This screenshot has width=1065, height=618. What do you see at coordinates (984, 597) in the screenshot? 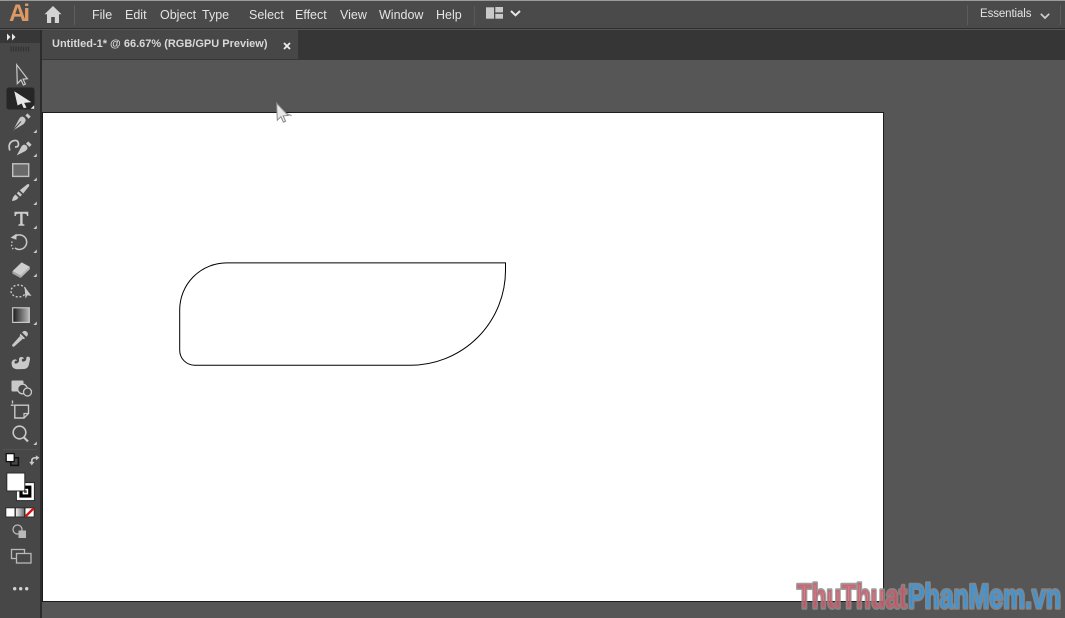
I see `svg-text: PhanMem.vn` at bounding box center [984, 597].